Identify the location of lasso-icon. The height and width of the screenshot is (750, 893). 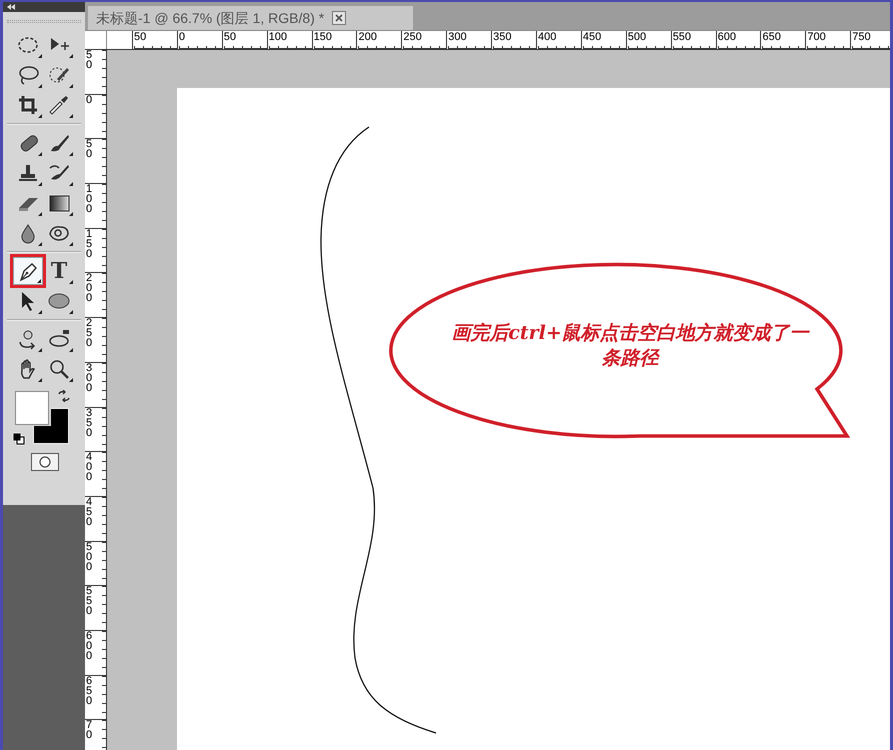
(28, 75).